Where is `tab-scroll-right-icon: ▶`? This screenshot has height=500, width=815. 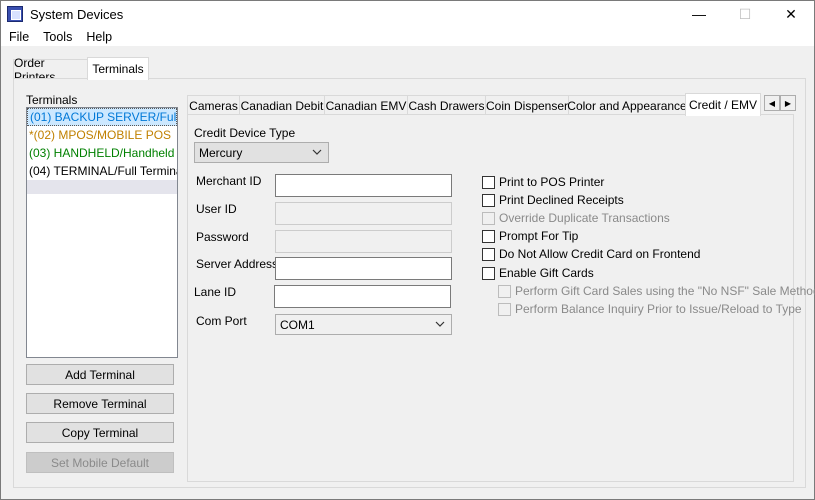
tab-scroll-right-icon: ▶ is located at coordinates (788, 103).